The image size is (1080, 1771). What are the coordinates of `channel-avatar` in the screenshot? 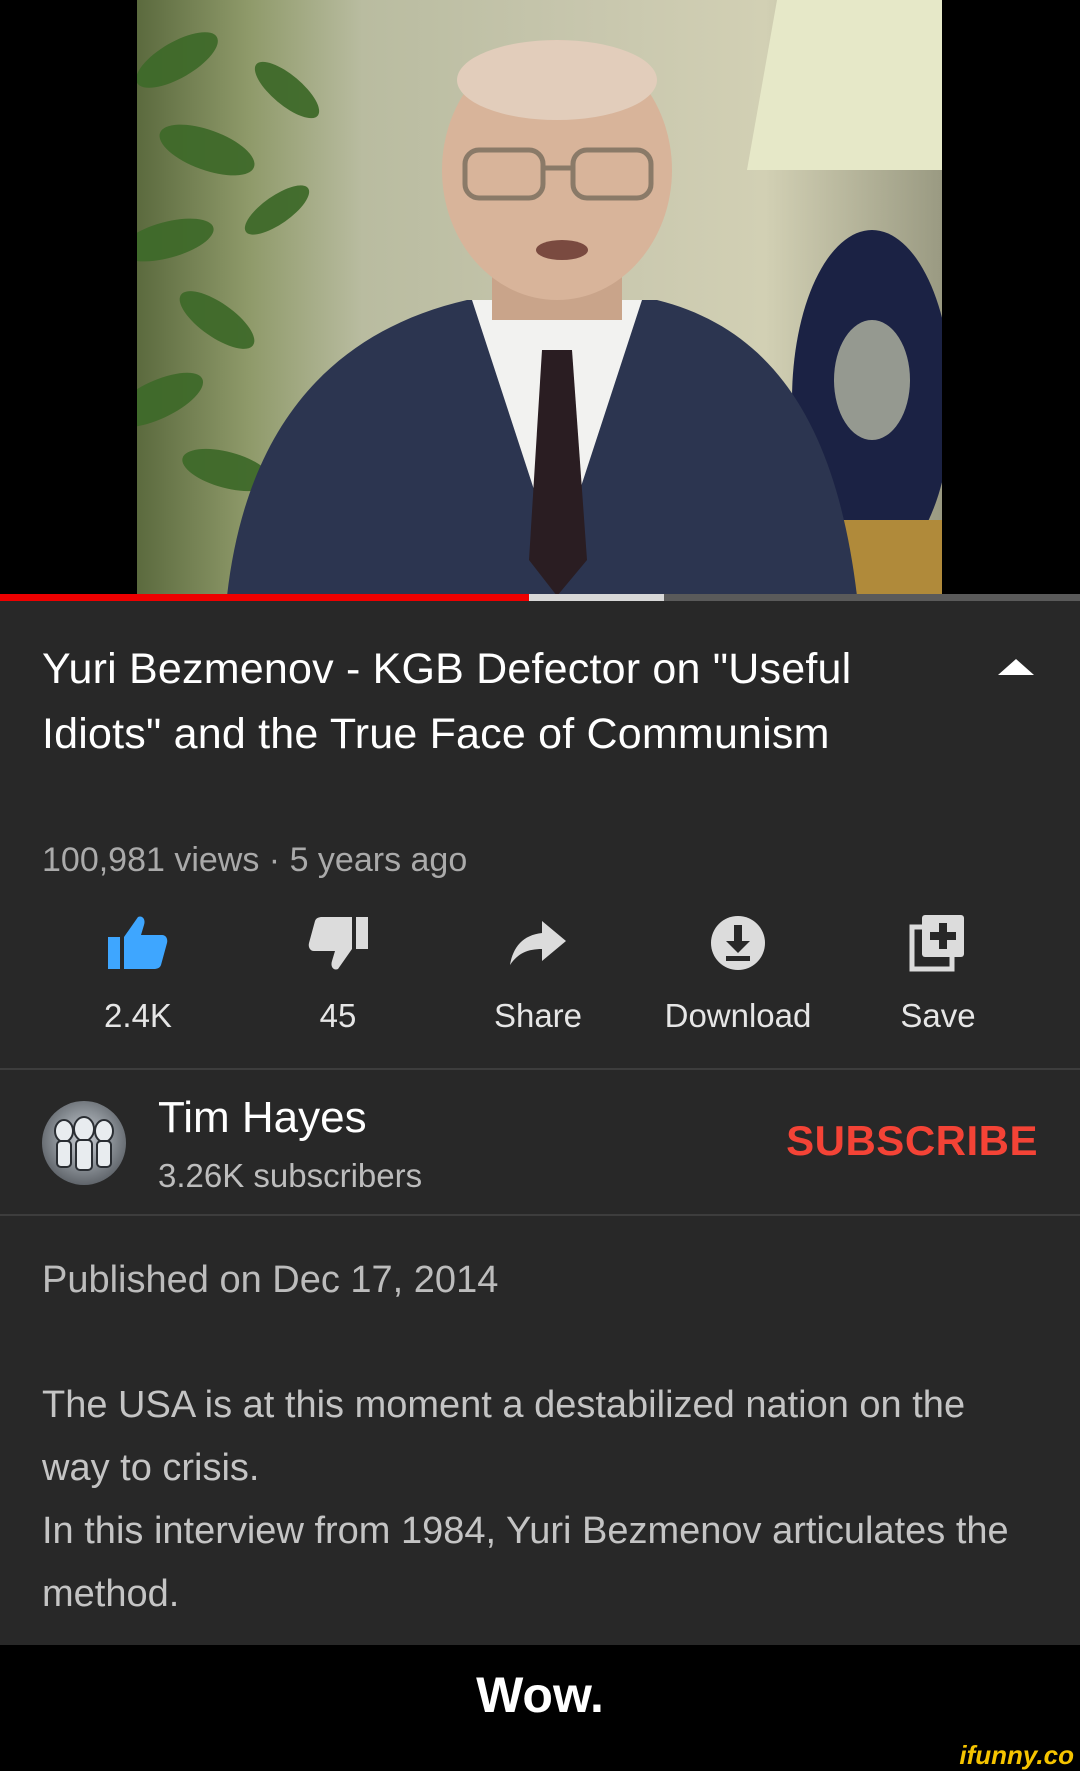 It's located at (84, 1143).